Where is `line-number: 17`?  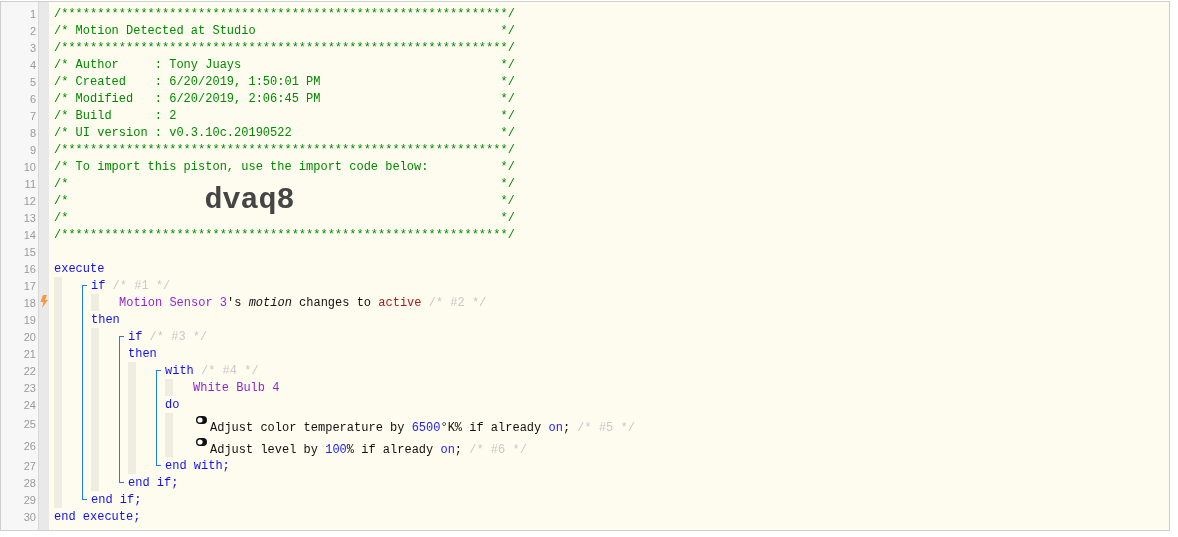 line-number: 17 is located at coordinates (30, 285).